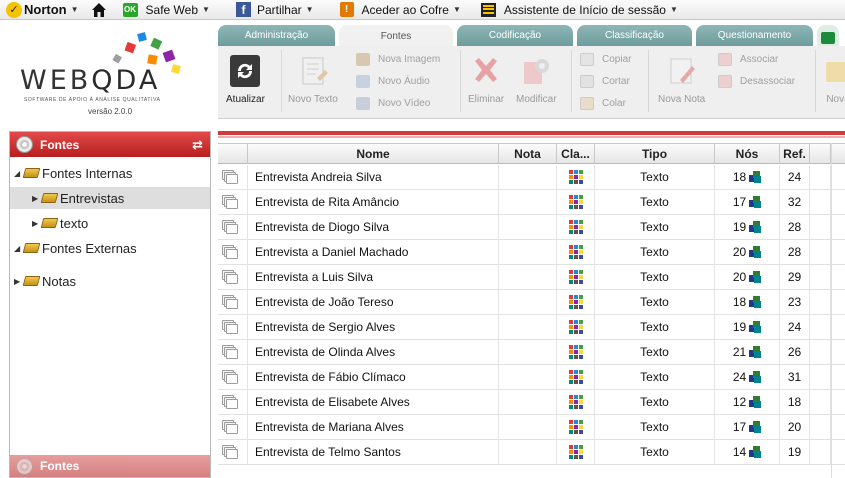  I want to click on header-refs: Ref., so click(795, 154).